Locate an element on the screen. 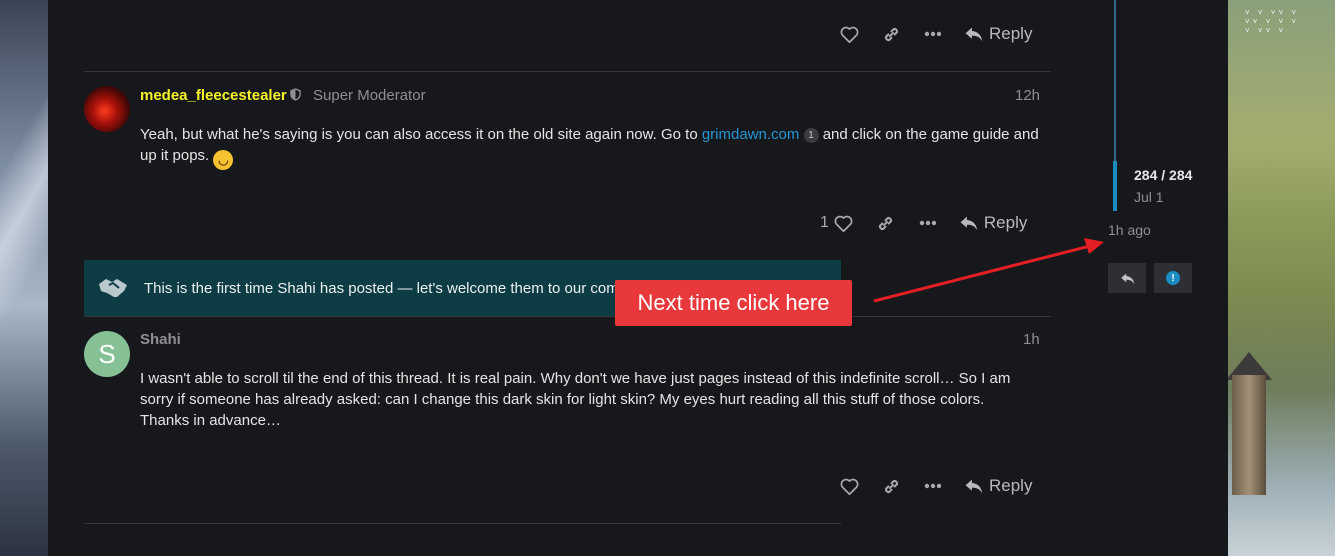 The width and height of the screenshot is (1335, 556). timeline-notifications-button: ! is located at coordinates (1173, 278).